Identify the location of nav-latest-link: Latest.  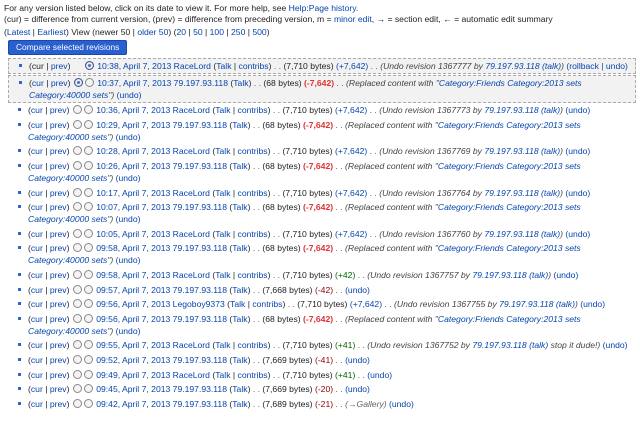
(18, 32).